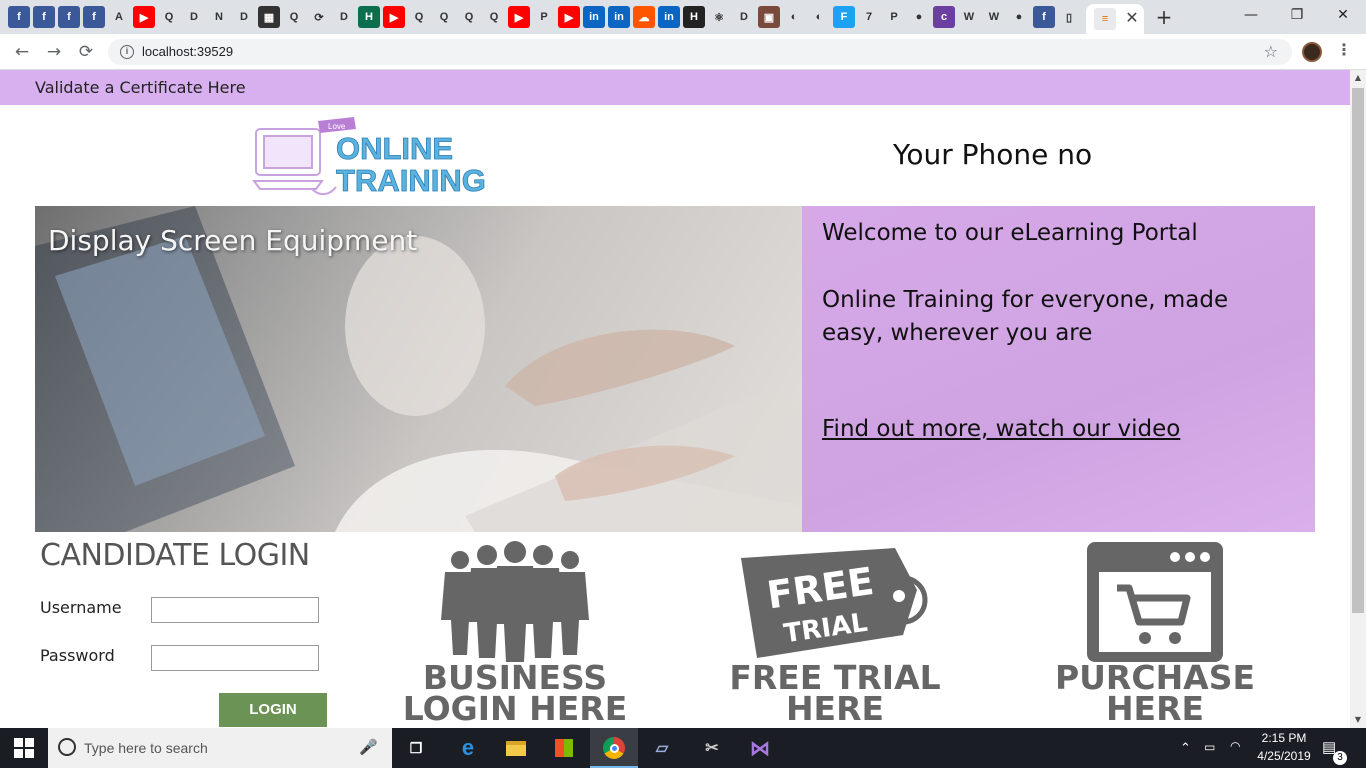  Describe the element at coordinates (1164, 17) in the screenshot. I see `new-tab-button: +` at that location.